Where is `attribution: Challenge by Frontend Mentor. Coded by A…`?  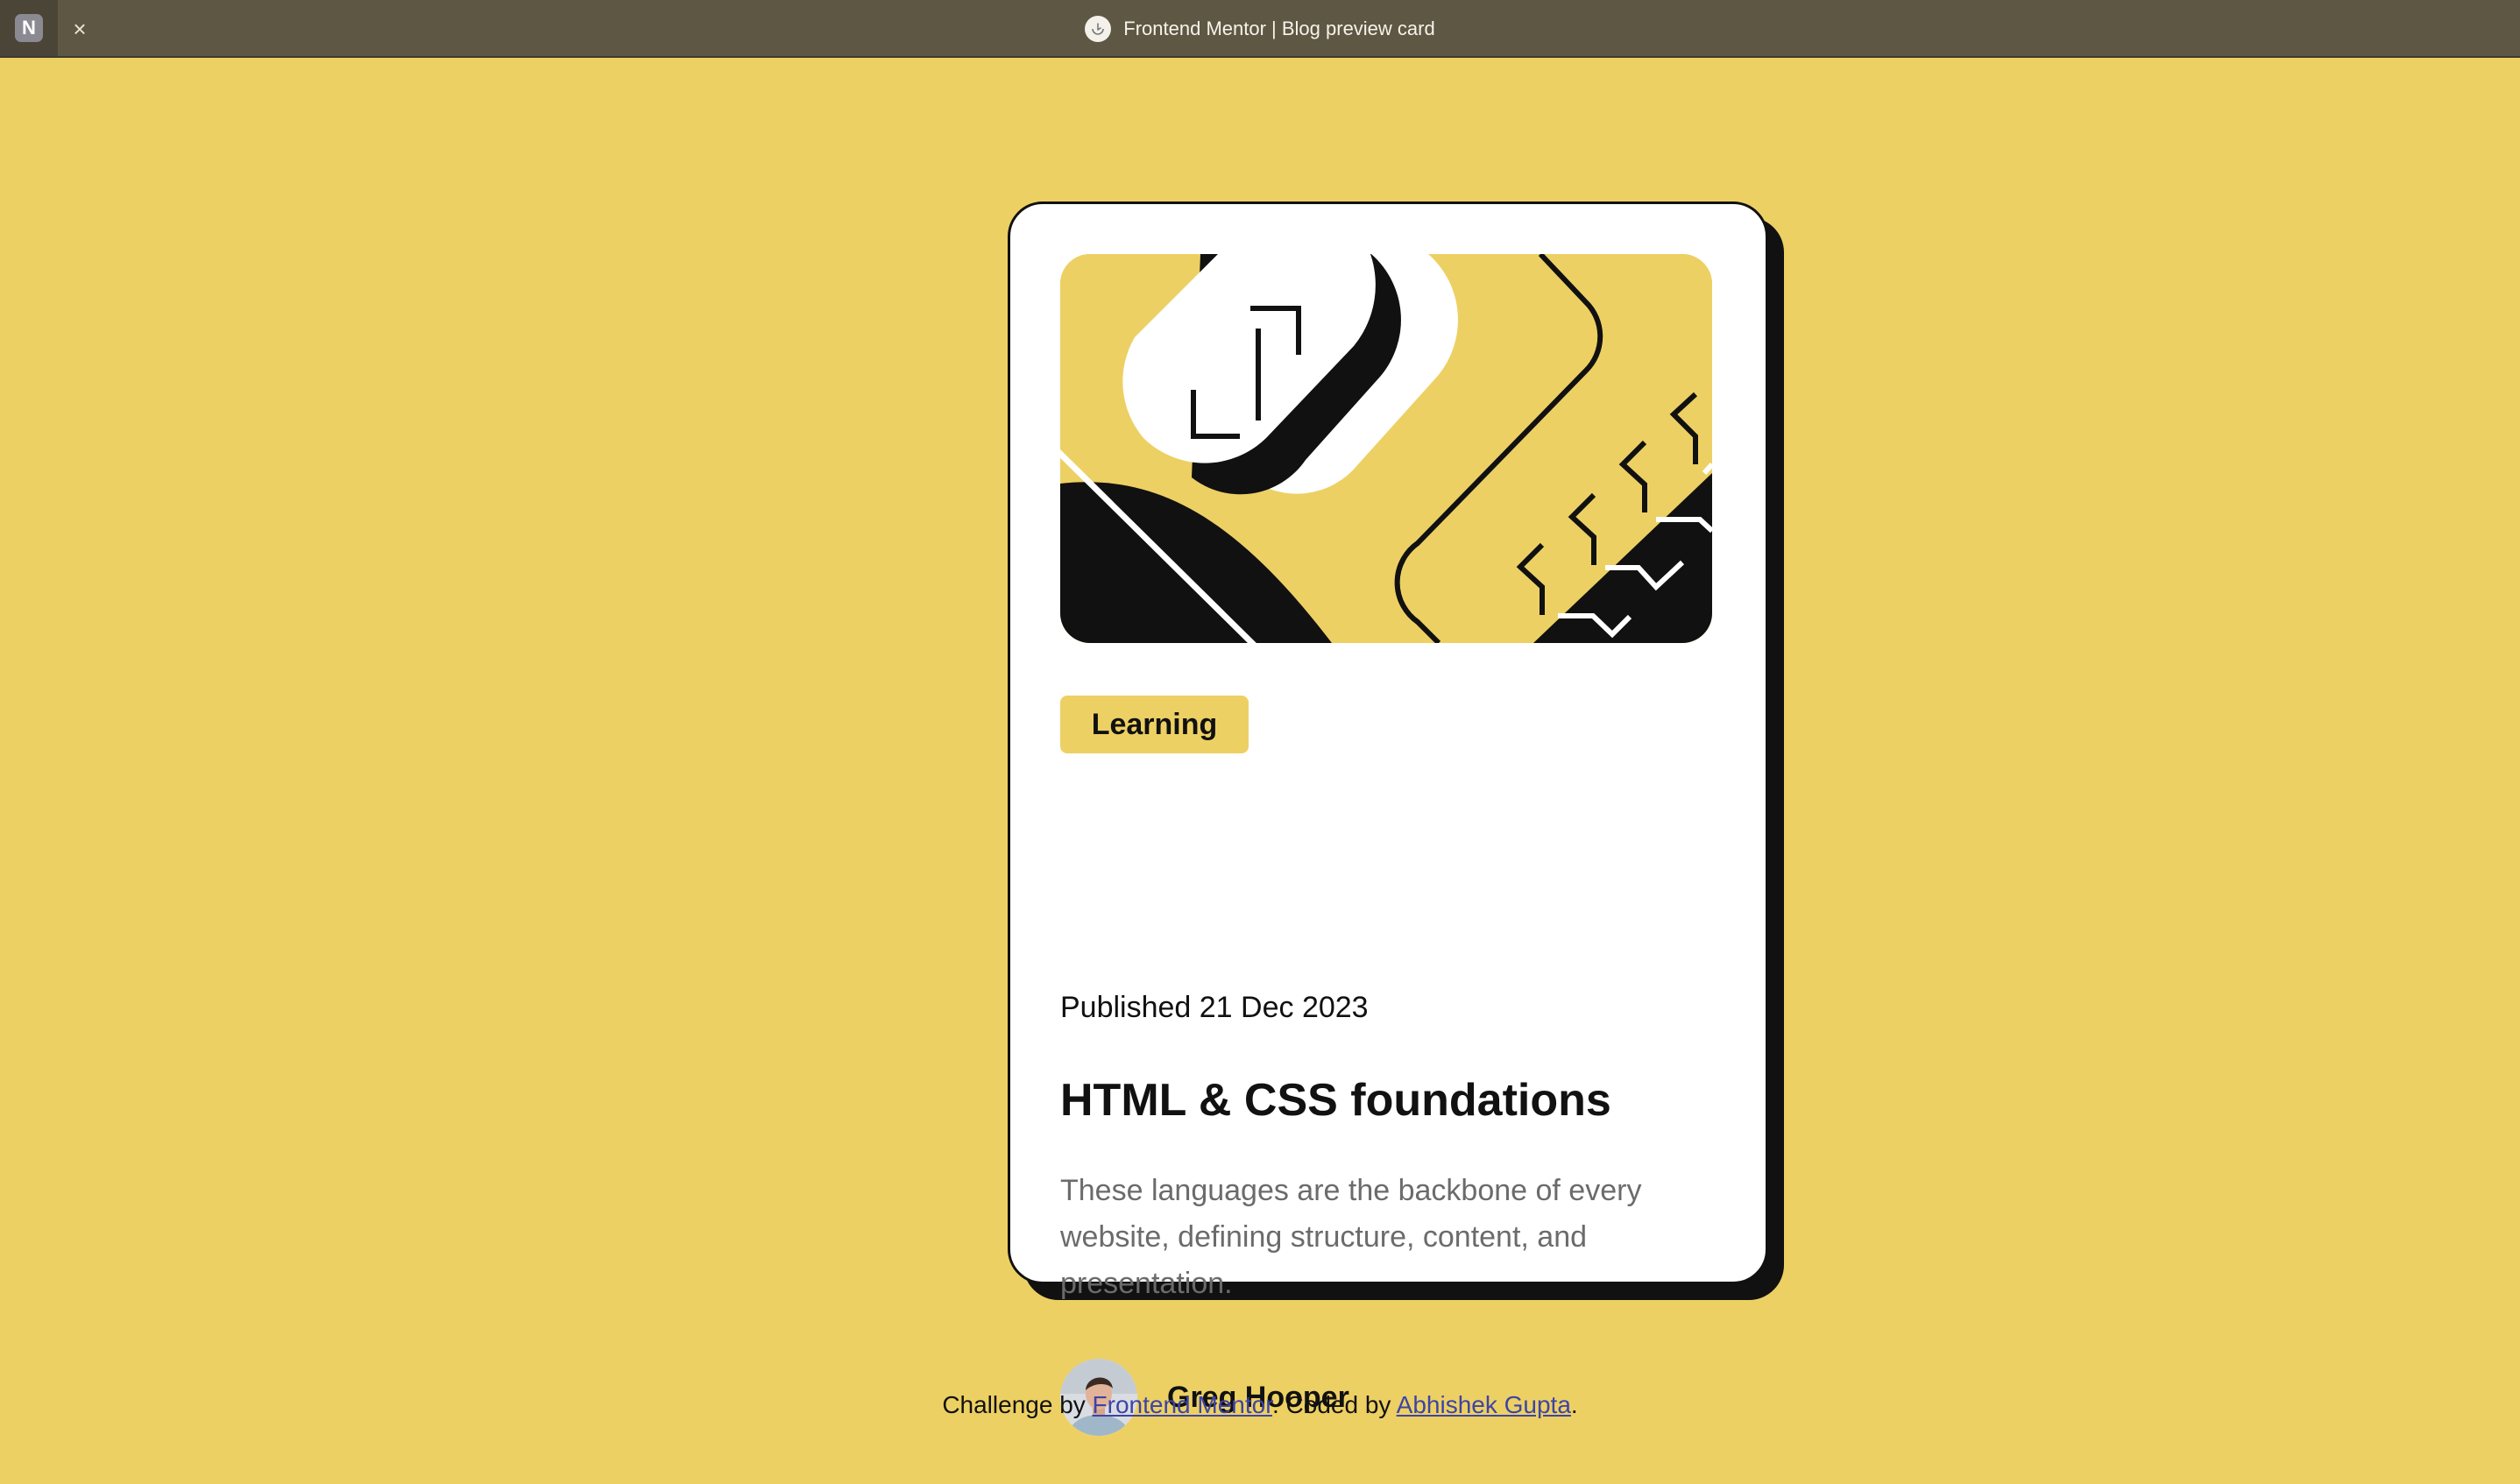
attribution: Challenge by Frontend Mentor. Coded by A… is located at coordinates (1260, 1405).